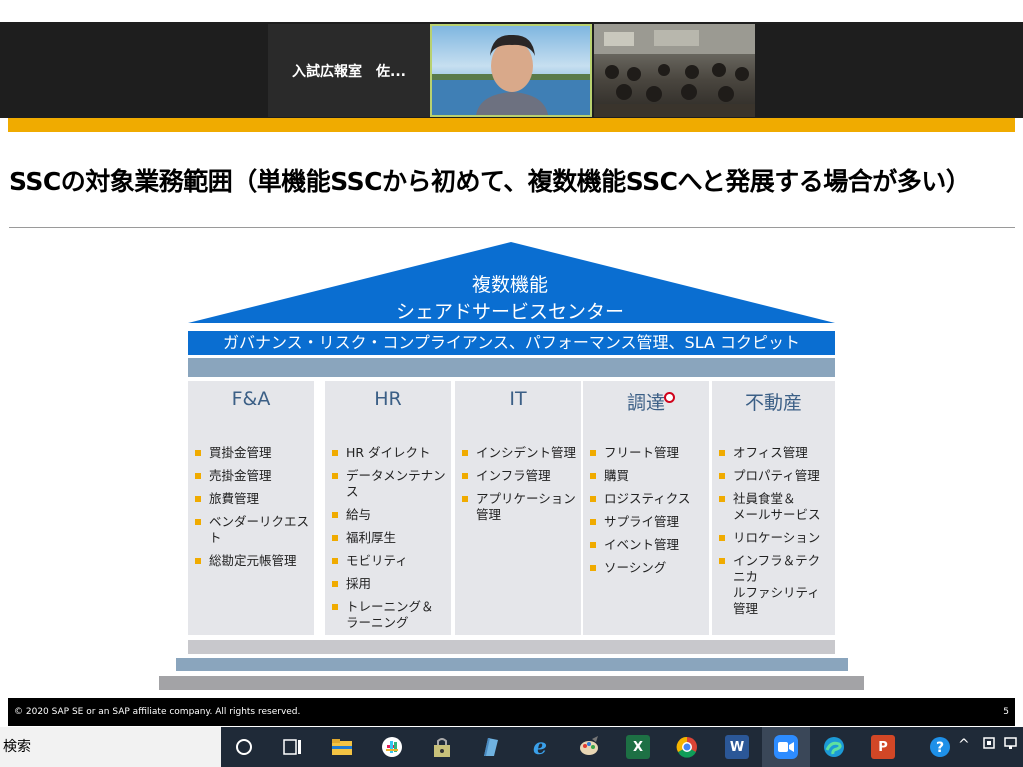 The width and height of the screenshot is (1023, 767). I want to click on keepass-icon, so click(442, 747).